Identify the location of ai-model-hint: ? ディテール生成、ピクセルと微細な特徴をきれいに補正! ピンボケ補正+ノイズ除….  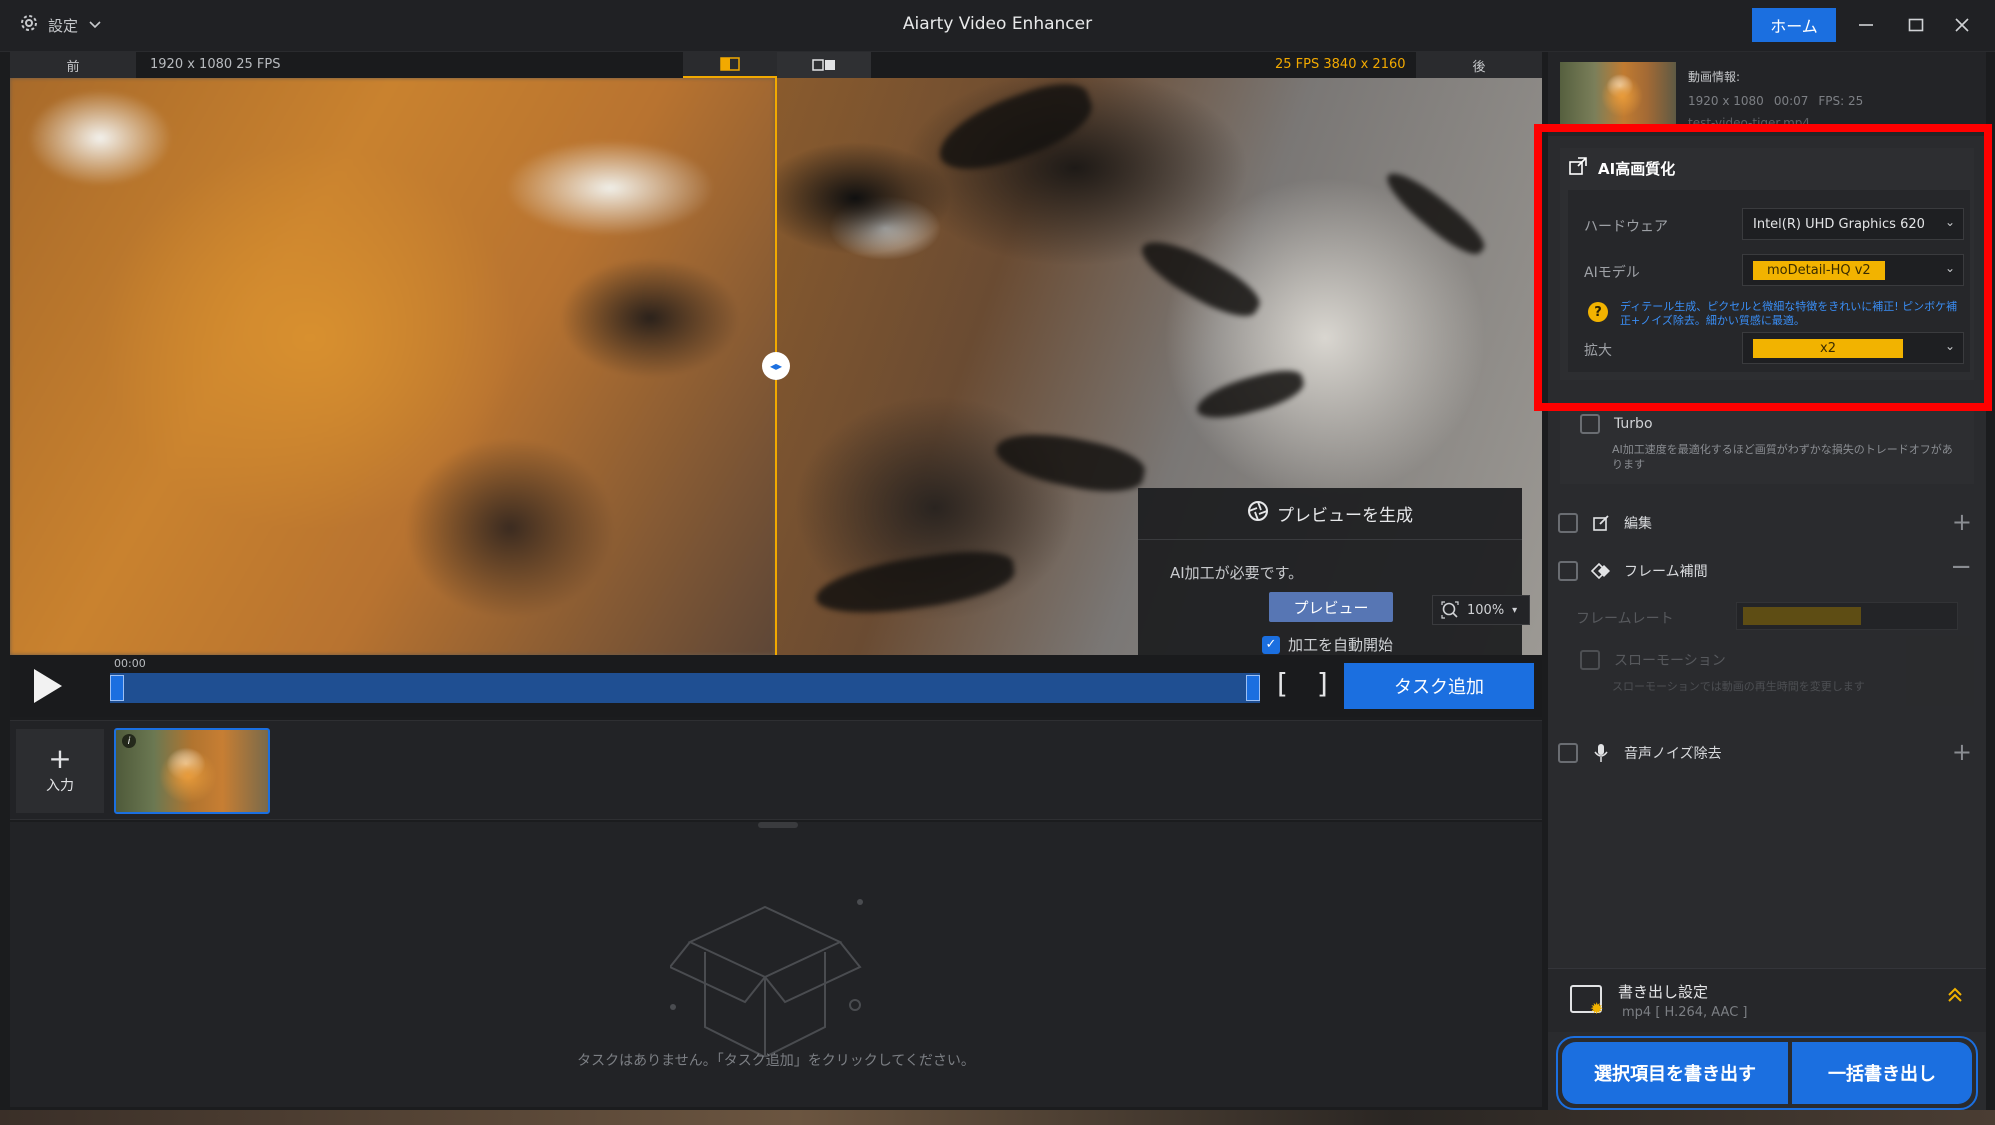
(1774, 314).